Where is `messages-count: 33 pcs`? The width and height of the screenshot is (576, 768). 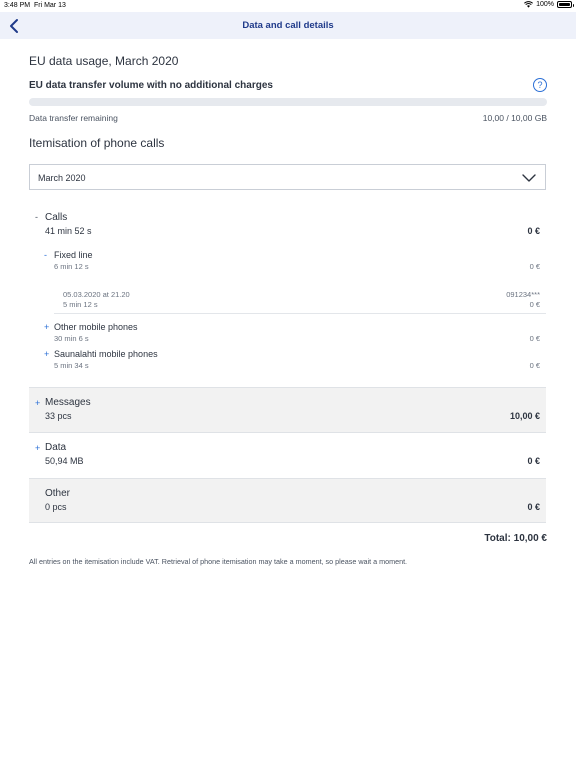
messages-count: 33 pcs is located at coordinates (58, 416).